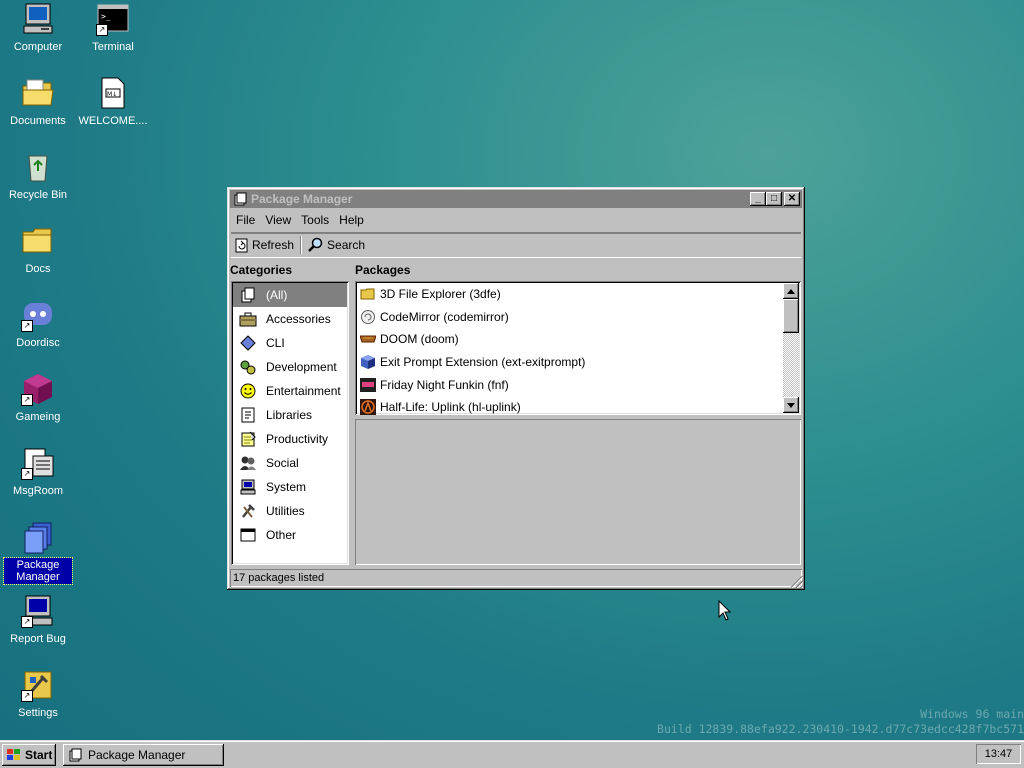 The width and height of the screenshot is (1024, 768). What do you see at coordinates (578, 317) in the screenshot?
I see `package-item-codemirror: CodeMirror (codemirror)` at bounding box center [578, 317].